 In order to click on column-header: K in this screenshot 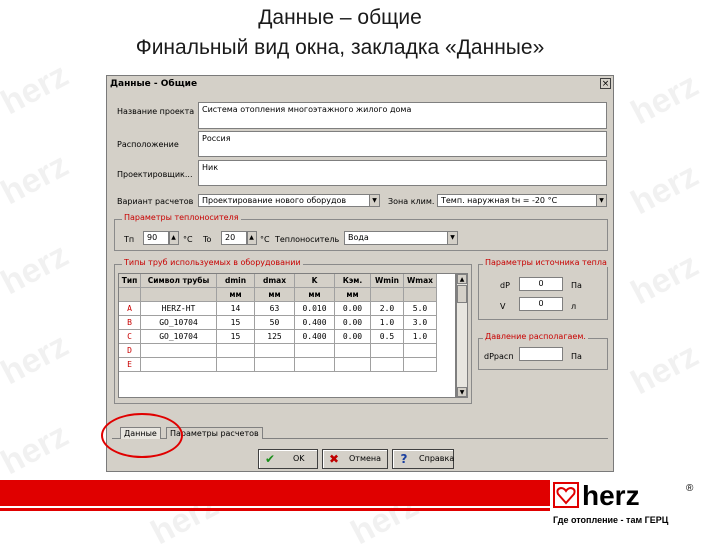, I will do `click(315, 281)`.